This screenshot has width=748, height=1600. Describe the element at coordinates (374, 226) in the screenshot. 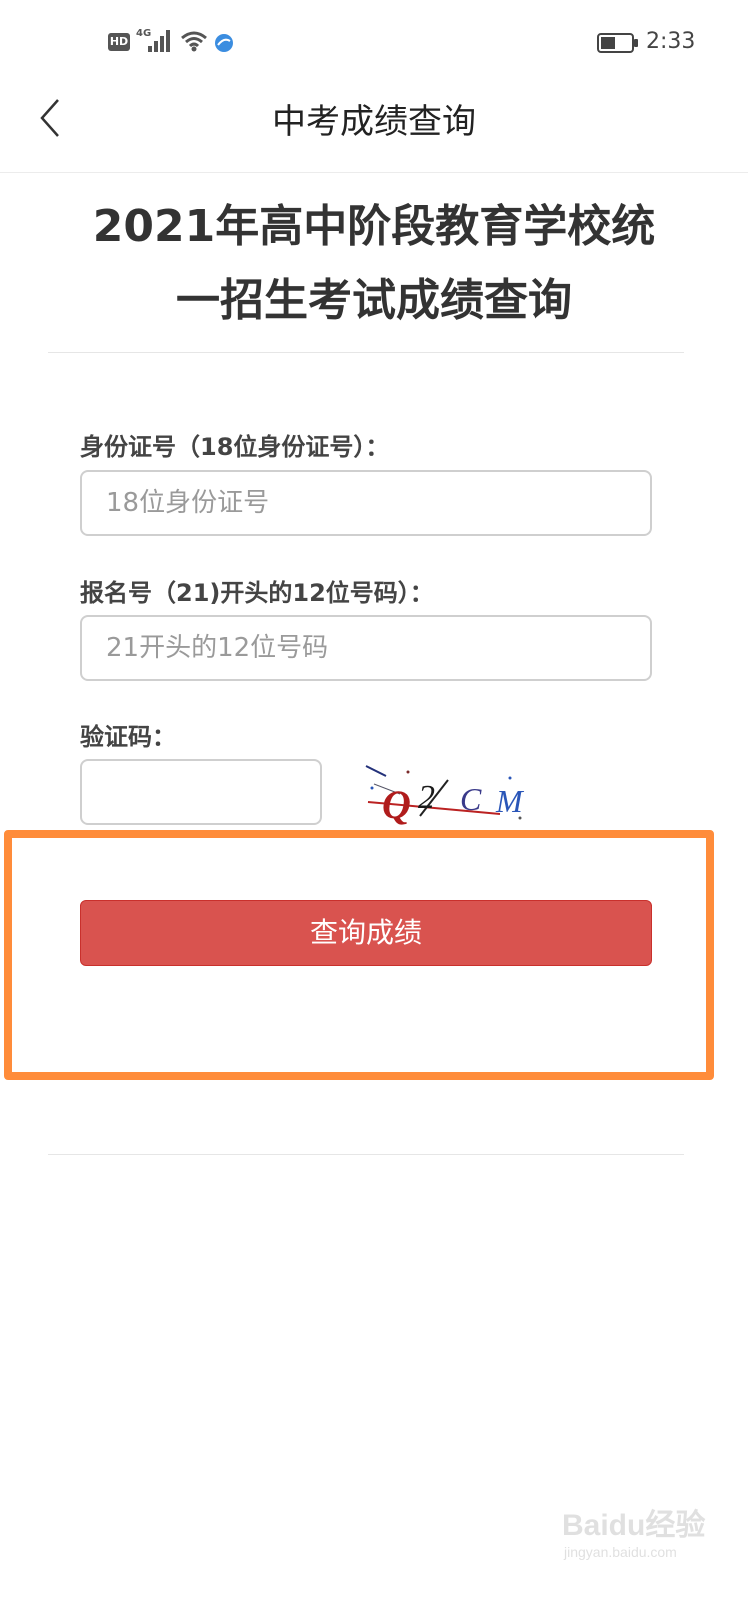

I see `exam-title-line-1: 2021年高中阶段教育学校统` at that location.